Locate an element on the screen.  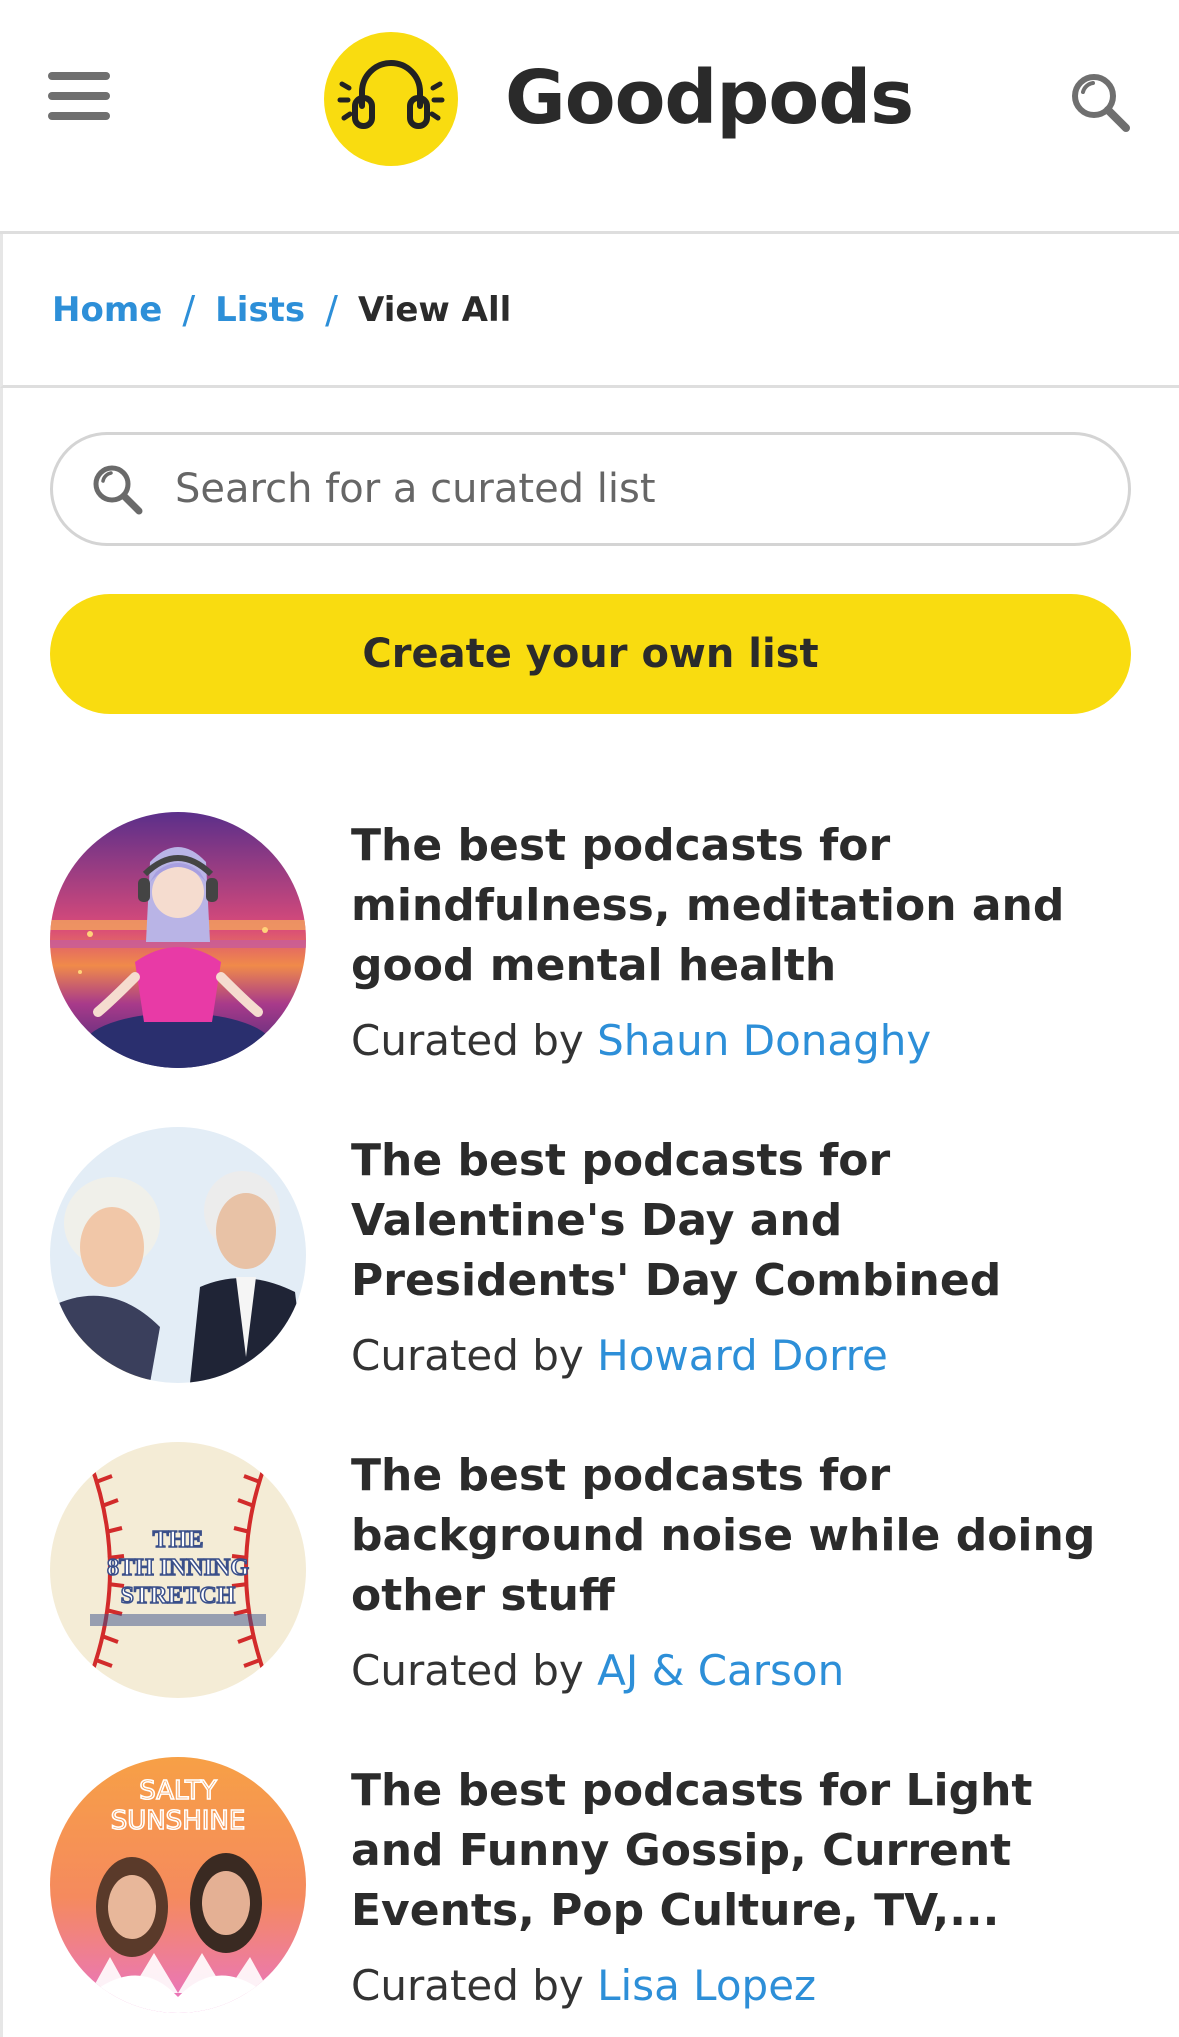
curated-by: Curated by Lisa Lopez is located at coordinates (583, 1985).